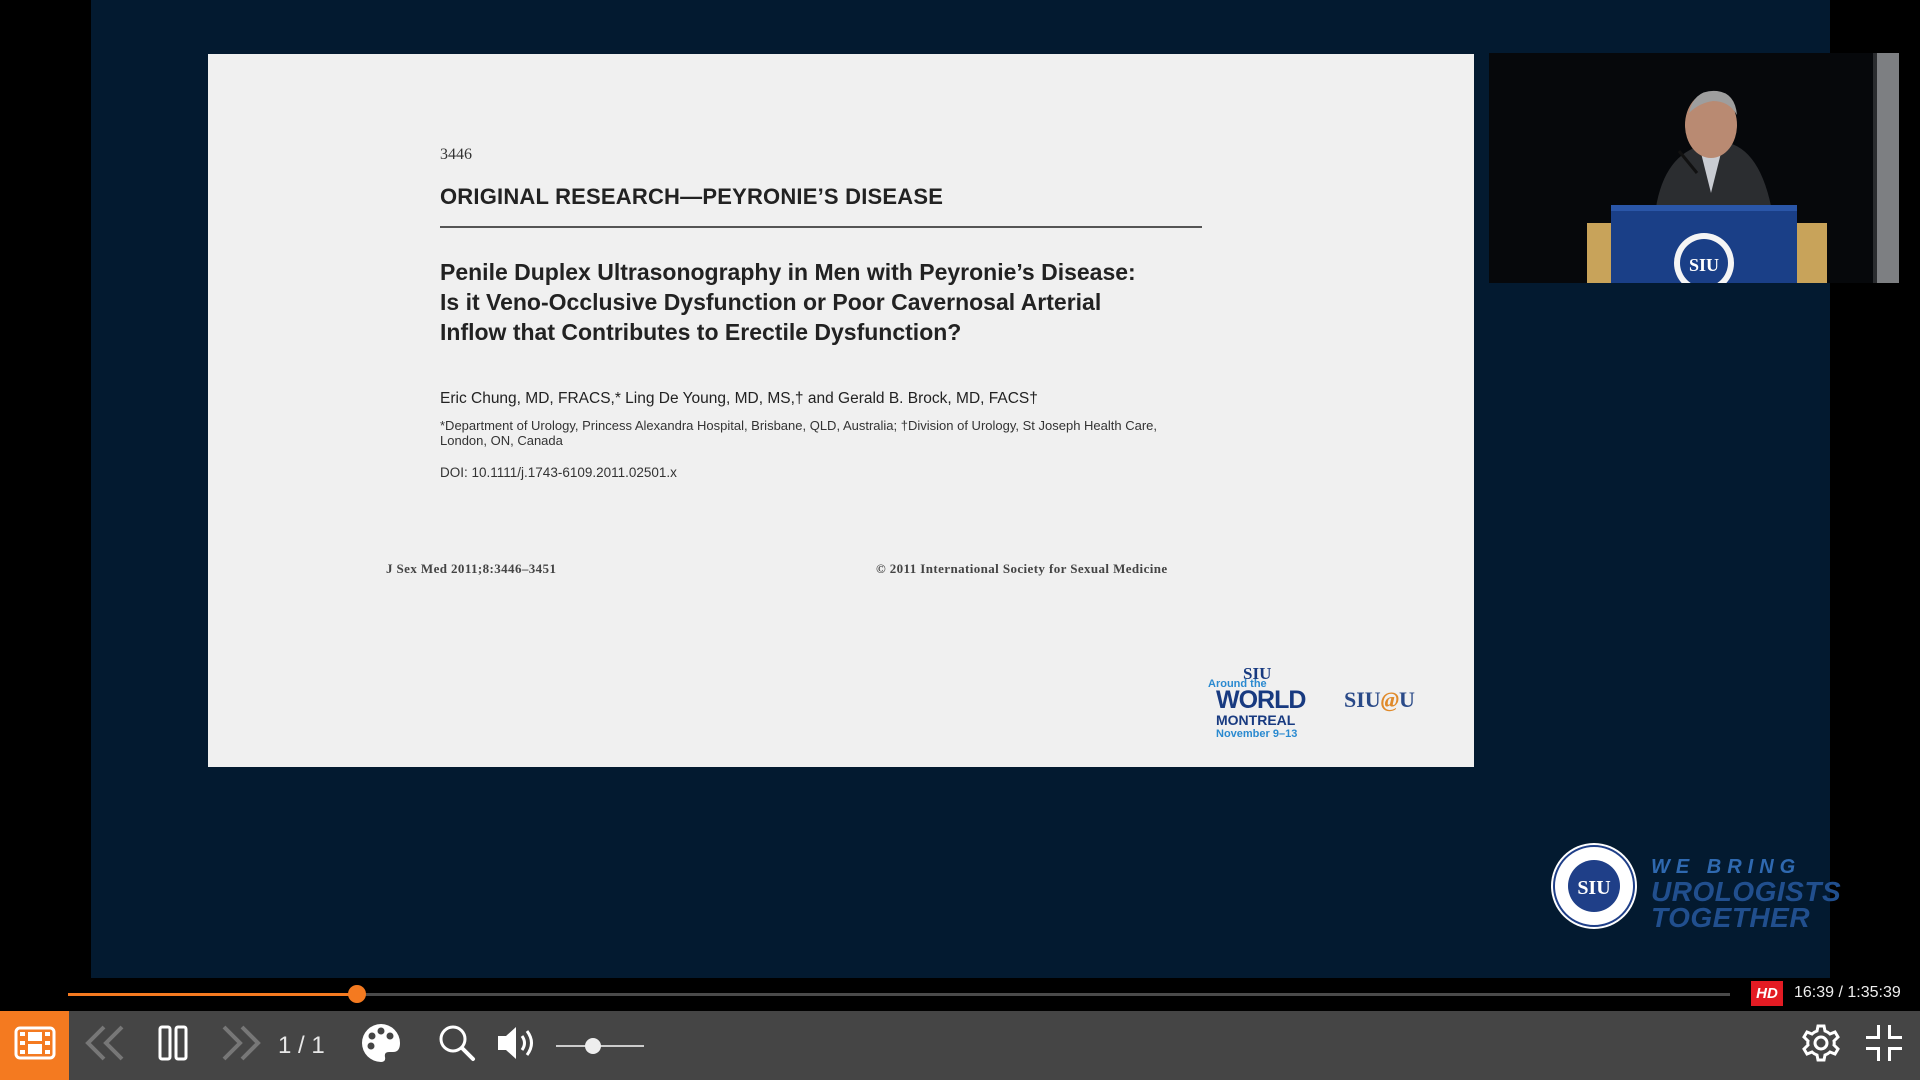 This screenshot has height=1080, width=1920. I want to click on volume-slider, so click(600, 1046).